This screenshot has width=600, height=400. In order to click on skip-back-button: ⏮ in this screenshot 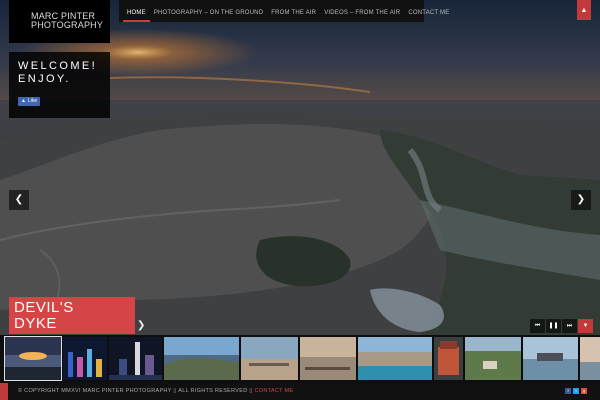, I will do `click(537, 326)`.